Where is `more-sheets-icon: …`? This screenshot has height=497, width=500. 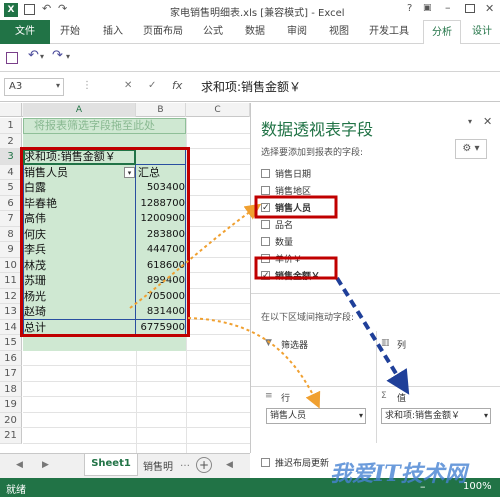
more-sheets-icon: … is located at coordinates (185, 463).